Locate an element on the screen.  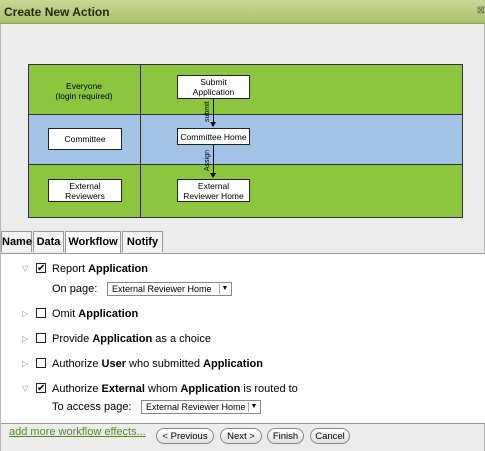
effect-checkbox-provide is located at coordinates (41, 338).